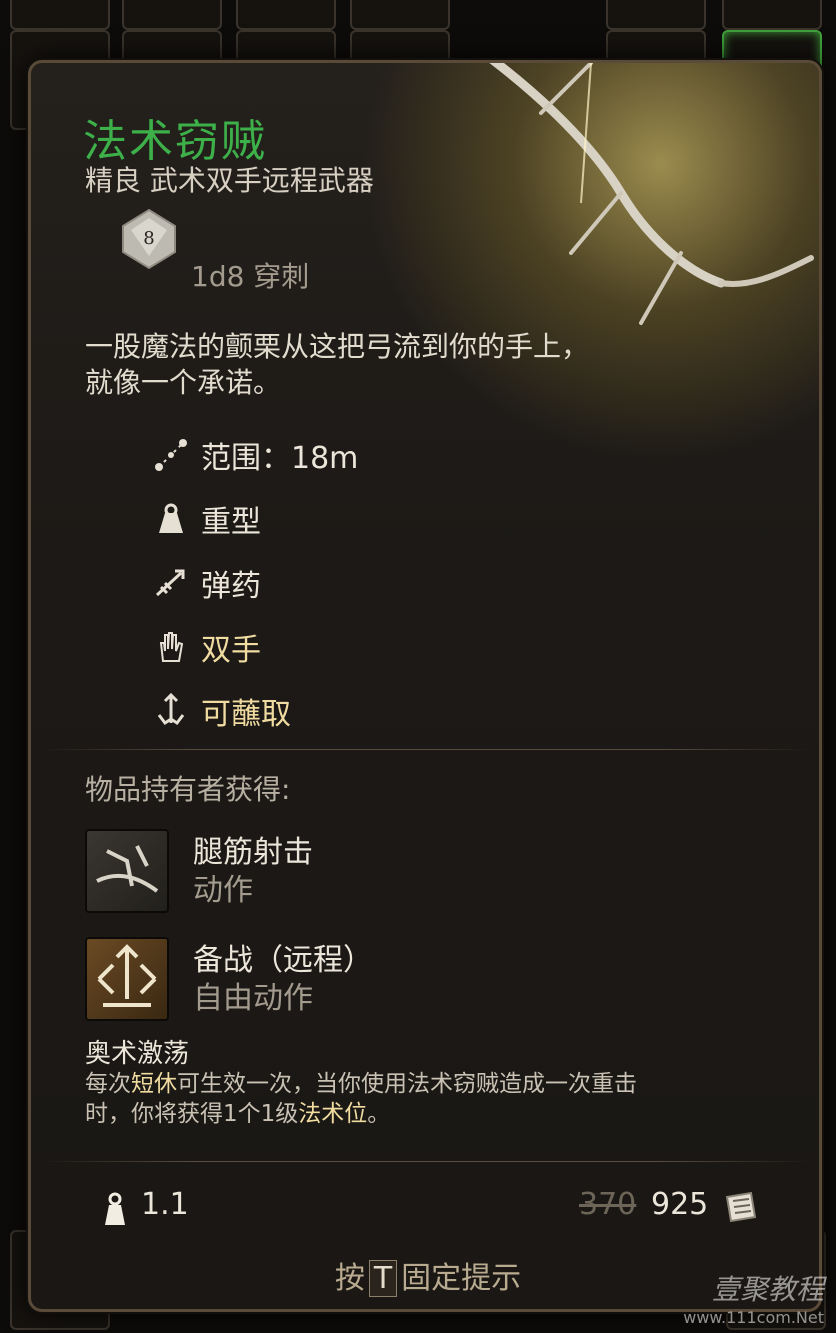 The image size is (836, 1333). Describe the element at coordinates (231, 650) in the screenshot. I see `property-label: 双手` at that location.